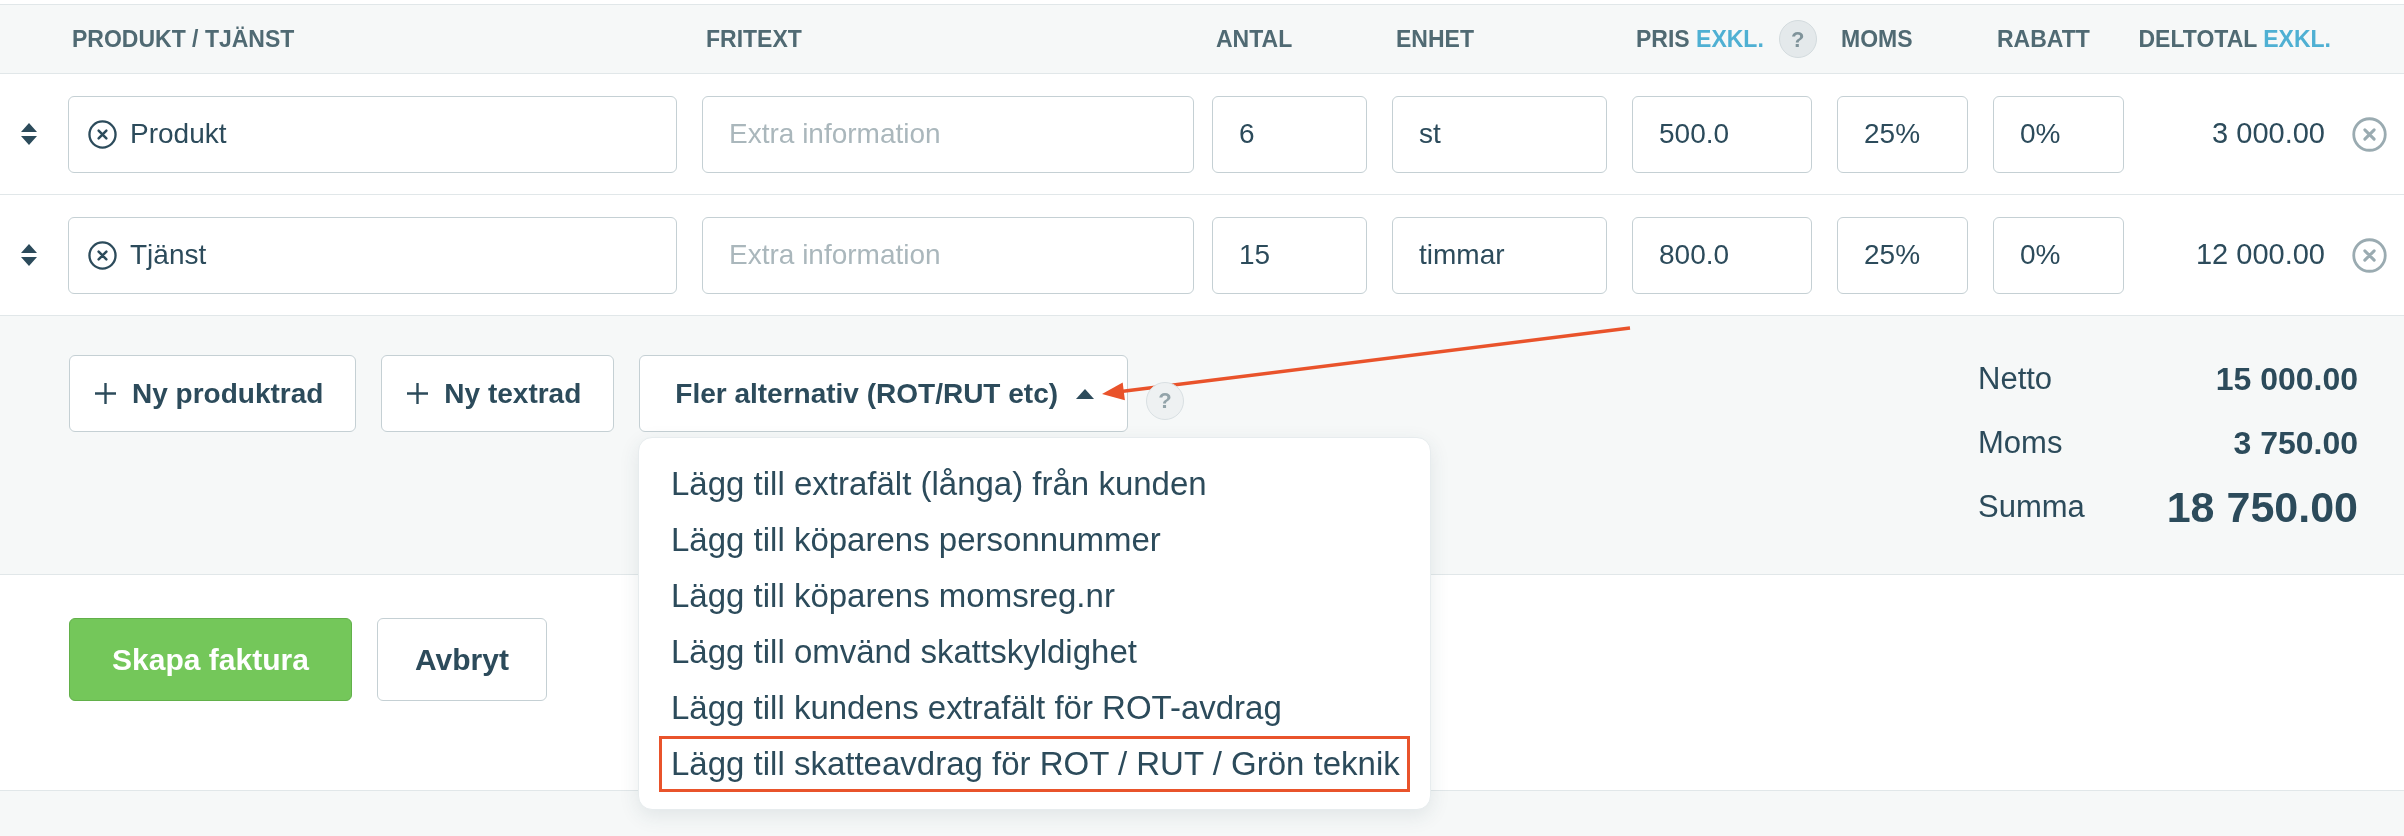 This screenshot has height=836, width=2404. What do you see at coordinates (462, 659) in the screenshot?
I see `cancel-button: Avbryt` at bounding box center [462, 659].